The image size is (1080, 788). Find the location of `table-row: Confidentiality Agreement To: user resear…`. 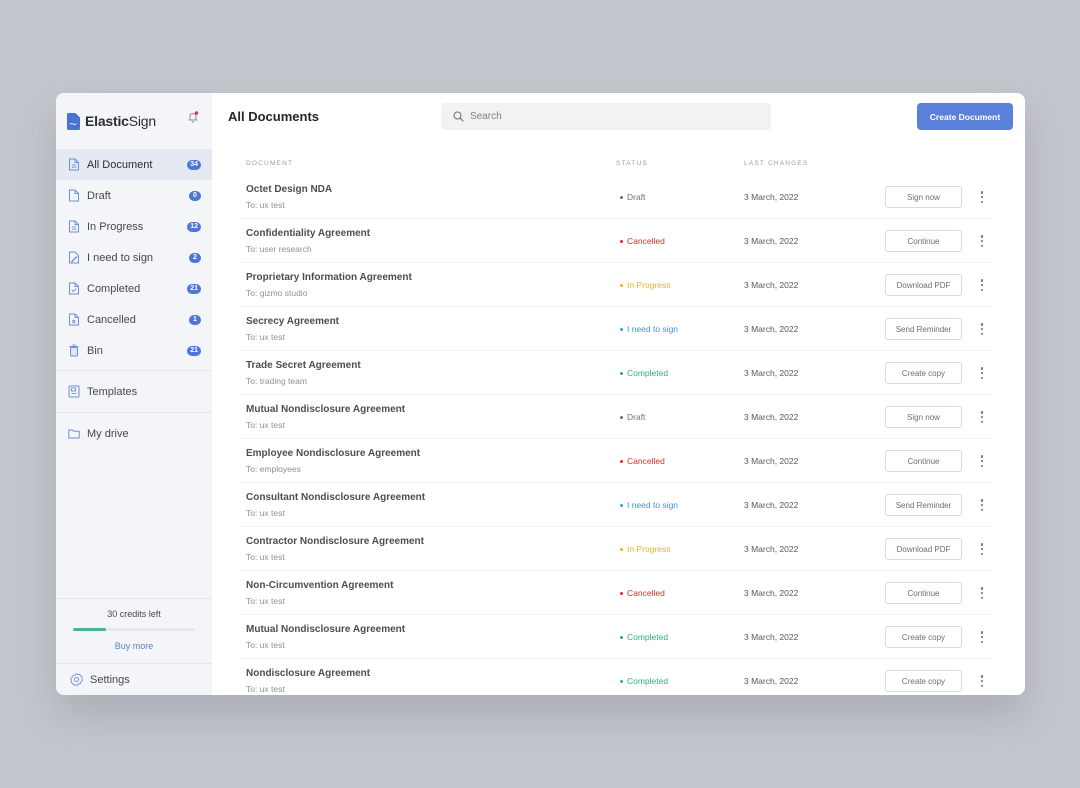

table-row: Confidentiality Agreement To: user resear… is located at coordinates (616, 241).